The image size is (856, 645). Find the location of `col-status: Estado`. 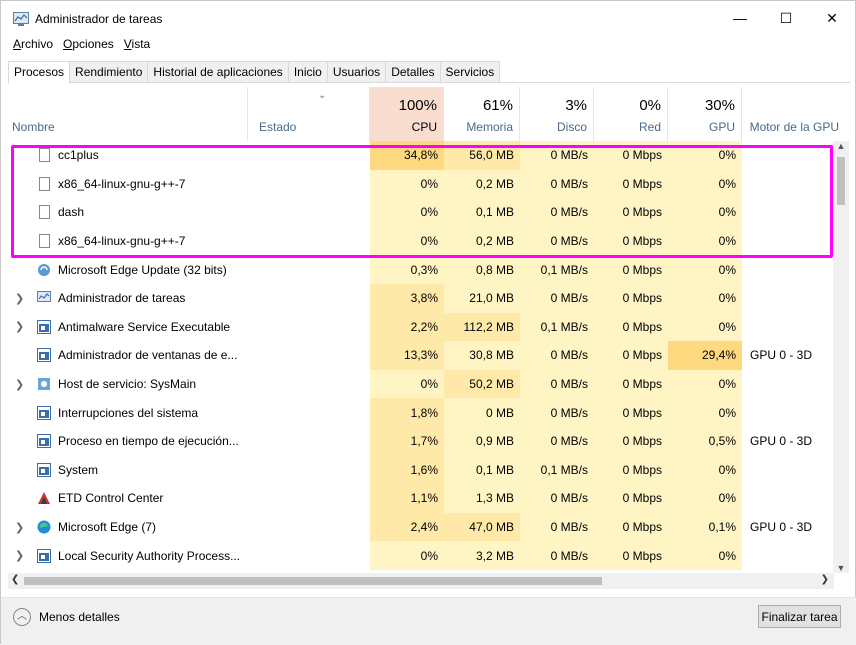

col-status: Estado is located at coordinates (309, 114).